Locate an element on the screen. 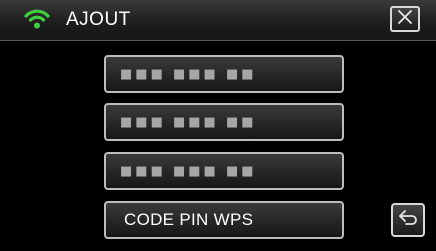 This screenshot has height=251, width=436. close-icon is located at coordinates (405, 19).